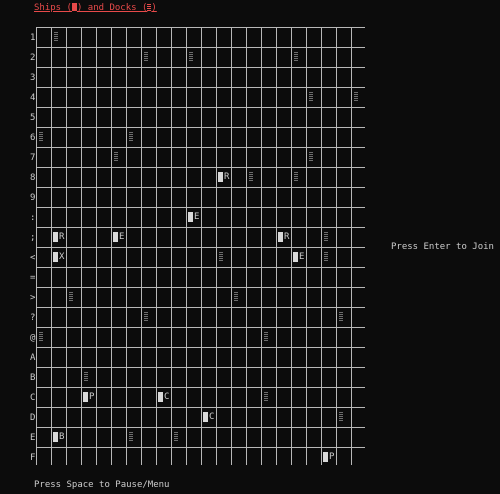 The width and height of the screenshot is (500, 494). What do you see at coordinates (62, 257) in the screenshot?
I see `ship-letter: X` at bounding box center [62, 257].